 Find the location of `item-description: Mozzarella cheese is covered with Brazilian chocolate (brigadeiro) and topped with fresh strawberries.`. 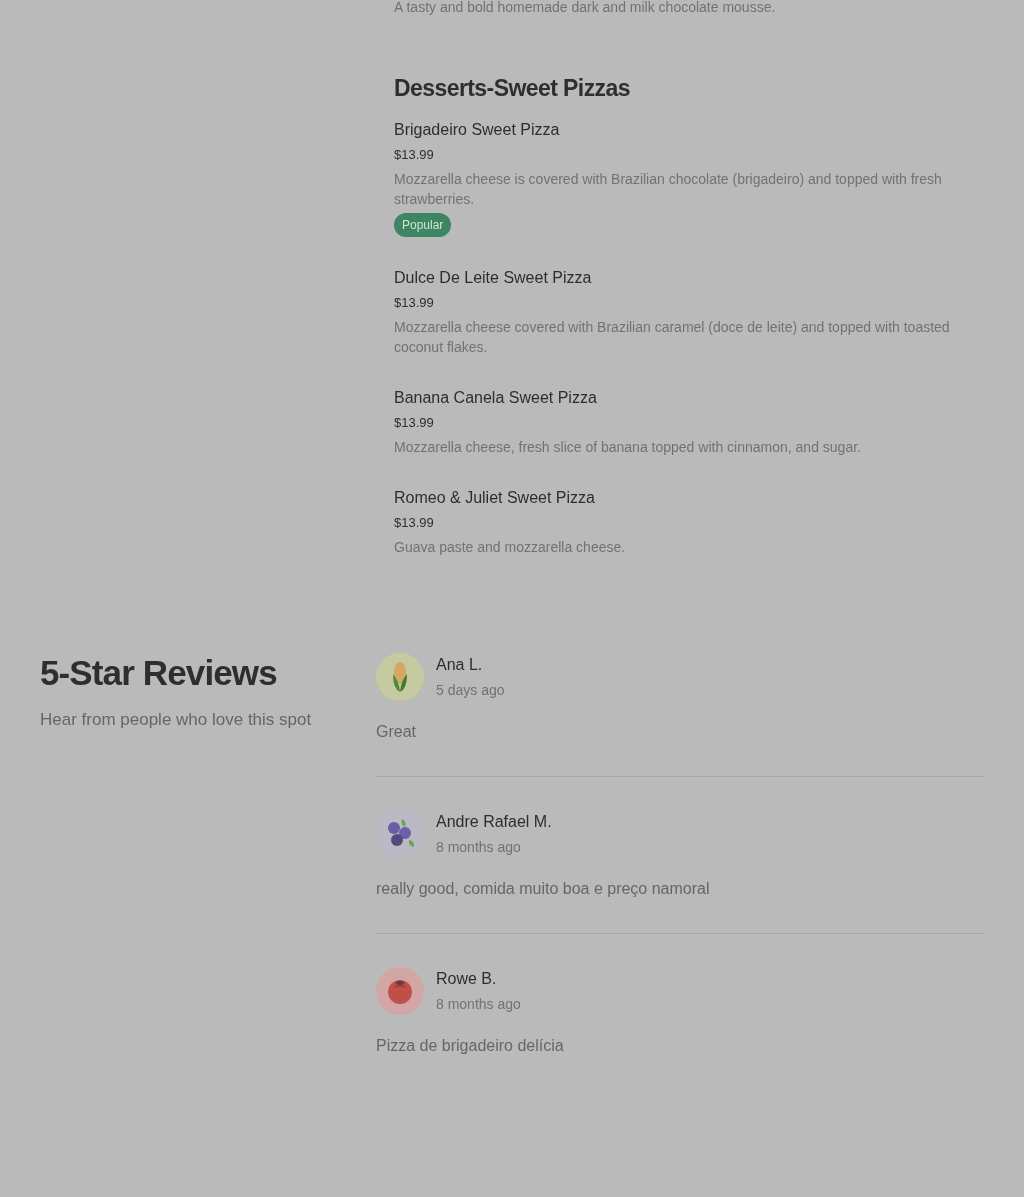

item-description: Mozzarella cheese is covered with Brazilian chocolate (brigadeiro) and topped with fresh strawberries. is located at coordinates (668, 189).